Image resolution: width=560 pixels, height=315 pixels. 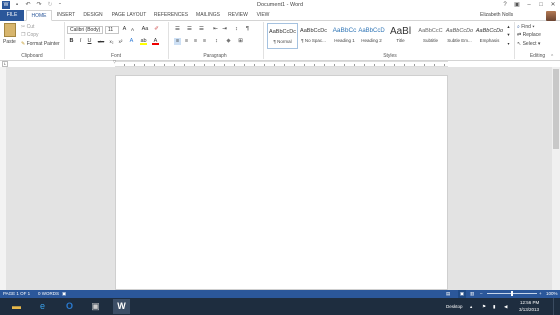 I want to click on increase-indent-icon: ⇥, so click(x=224, y=29).